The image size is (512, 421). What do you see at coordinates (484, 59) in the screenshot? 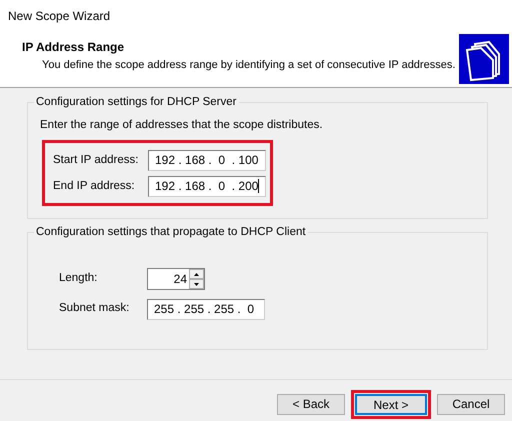
I see `folders-icon` at bounding box center [484, 59].